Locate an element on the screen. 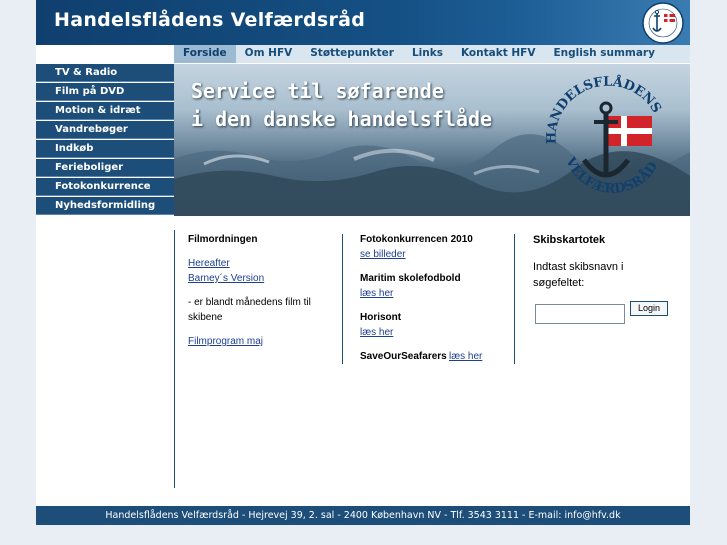 Image resolution: width=727 pixels, height=545 pixels. sidebar-item-tv-radio: TV & Radio is located at coordinates (105, 73).